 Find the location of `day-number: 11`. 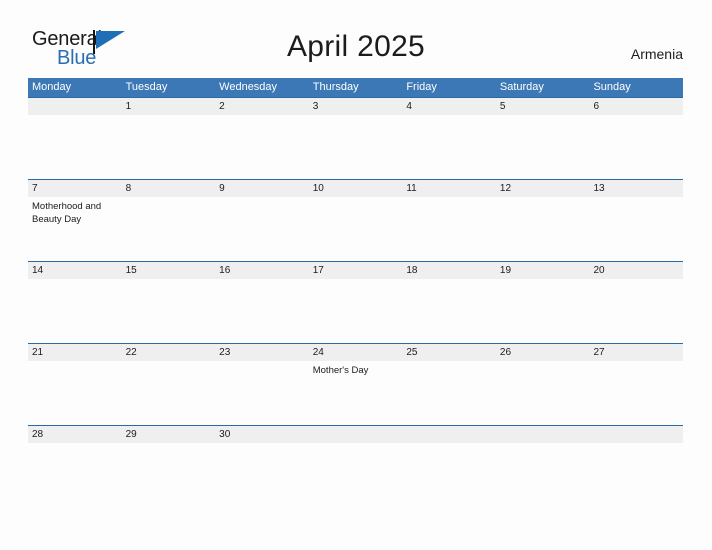

day-number: 11 is located at coordinates (449, 188).